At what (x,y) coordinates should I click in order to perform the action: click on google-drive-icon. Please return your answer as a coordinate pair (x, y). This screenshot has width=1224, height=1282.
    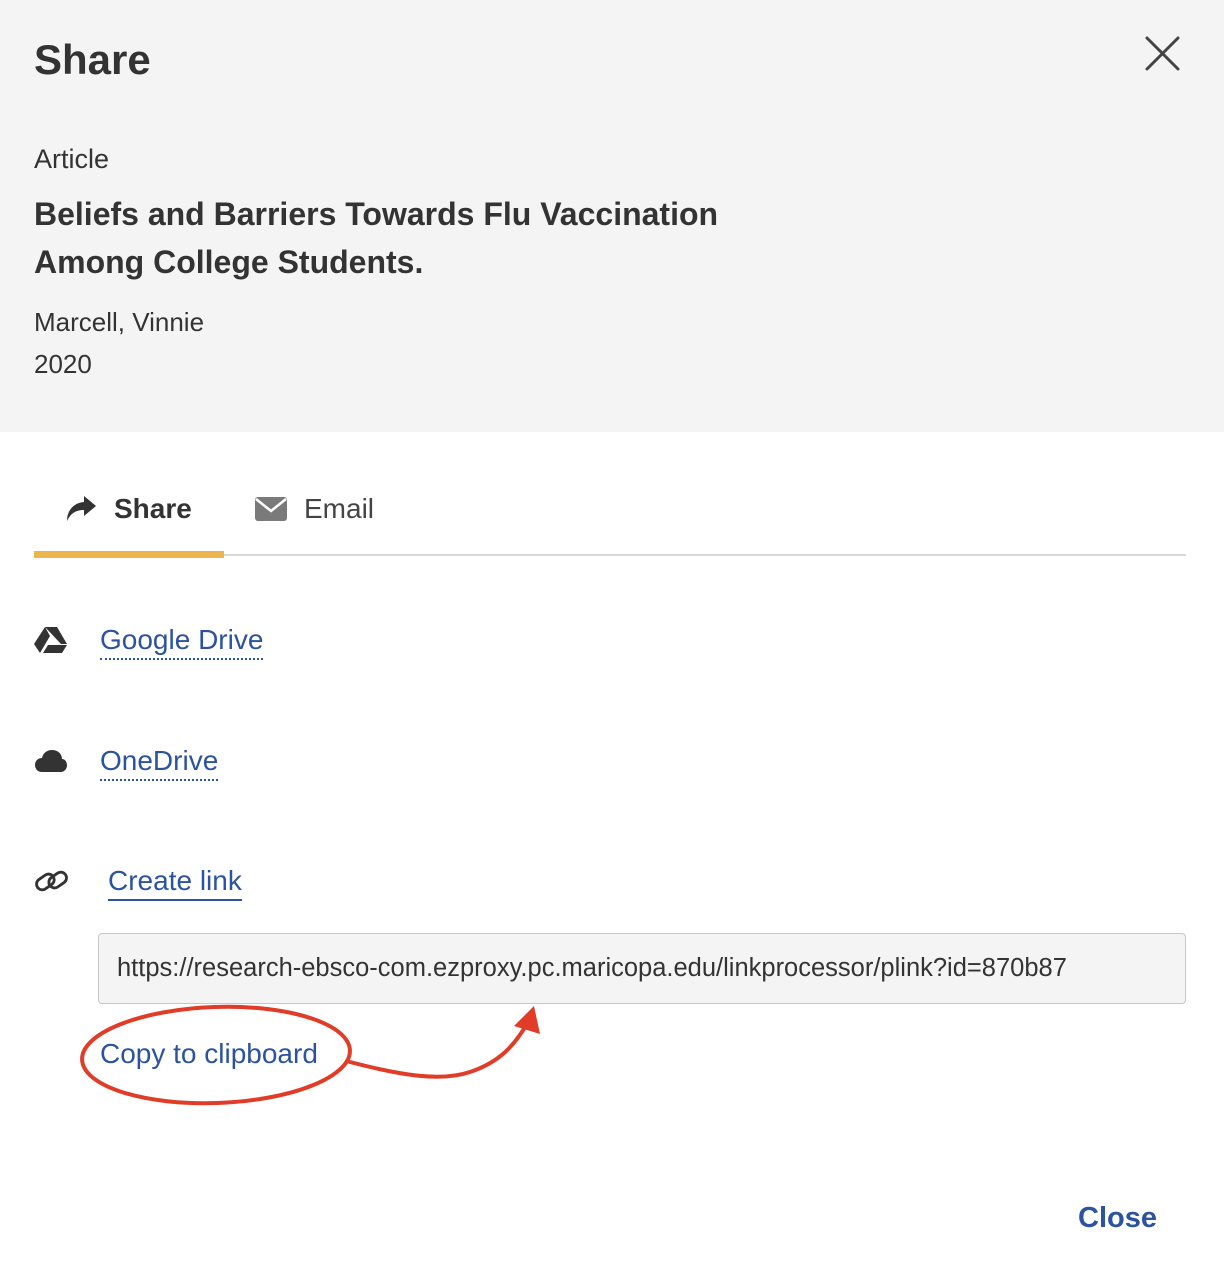
    Looking at the image, I should click on (52, 640).